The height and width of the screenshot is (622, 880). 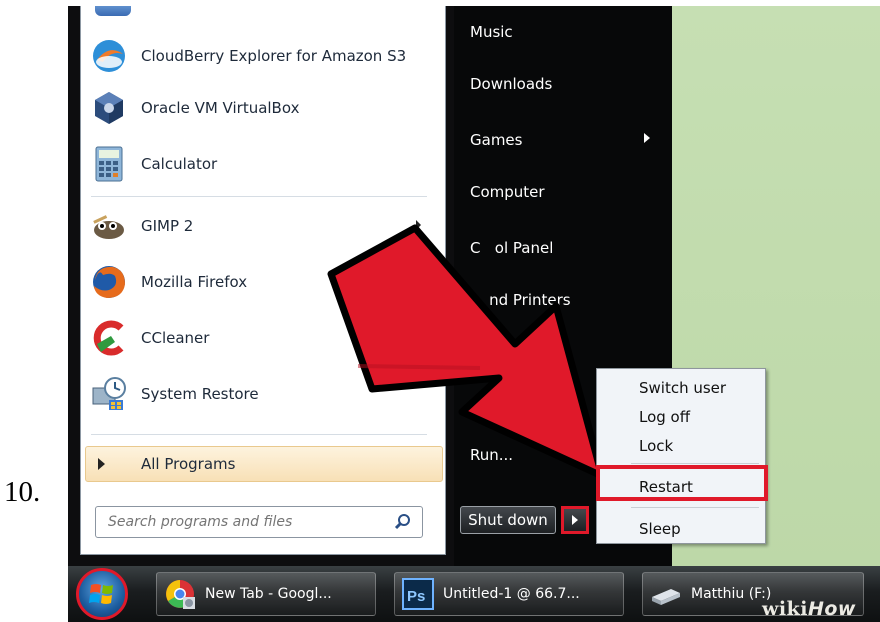 I want to click on right-item-music: Music, so click(x=491, y=32).